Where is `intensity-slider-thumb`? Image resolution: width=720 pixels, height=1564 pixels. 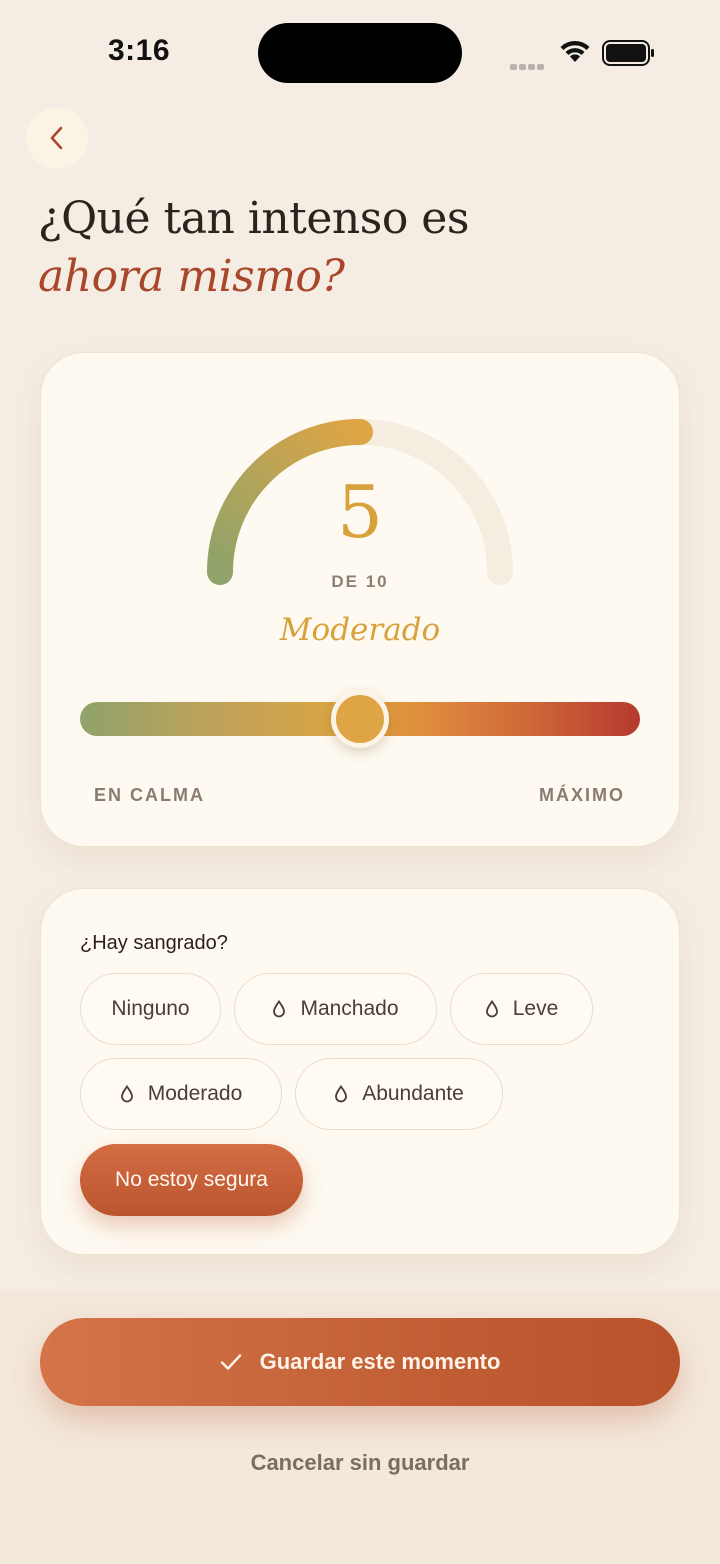
intensity-slider-thumb is located at coordinates (360, 719).